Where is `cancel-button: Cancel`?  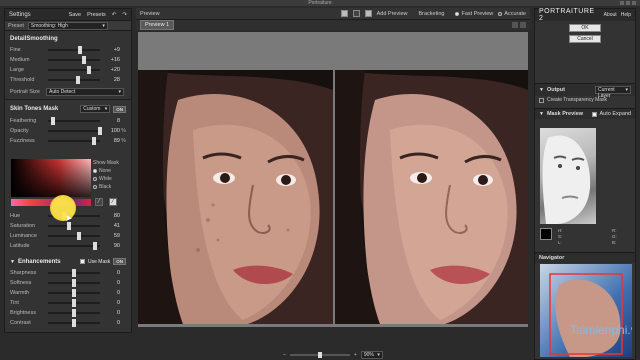 cancel-button: Cancel is located at coordinates (585, 39).